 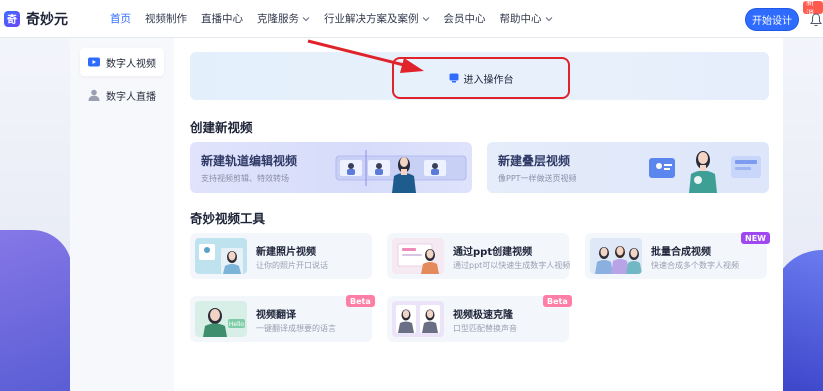 What do you see at coordinates (221, 319) in the screenshot?
I see `video-translation-thumbnail: Hello` at bounding box center [221, 319].